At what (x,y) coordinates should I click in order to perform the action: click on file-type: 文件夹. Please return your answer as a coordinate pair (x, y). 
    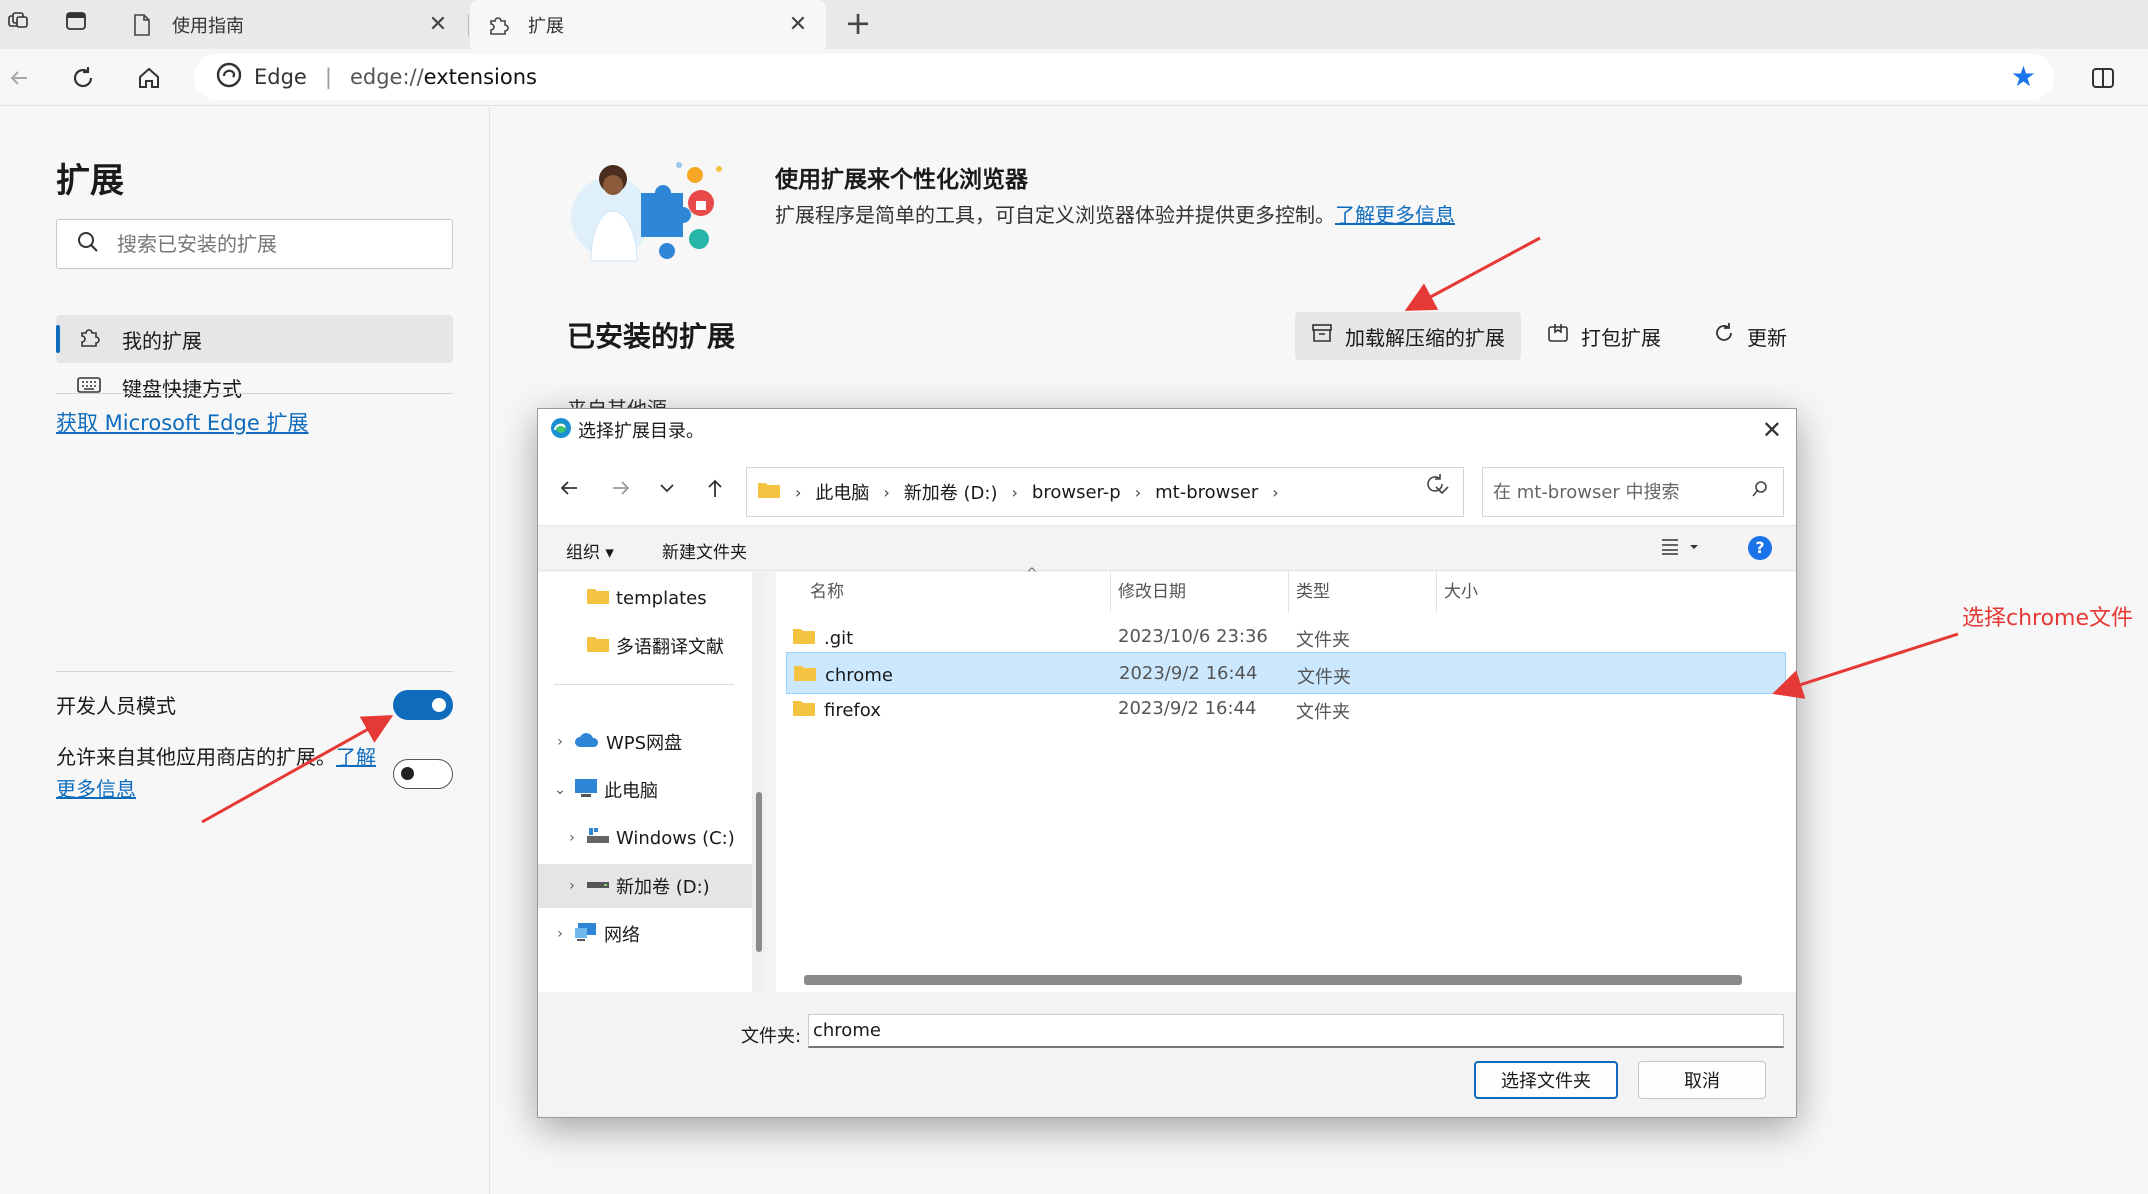
    Looking at the image, I should click on (1324, 677).